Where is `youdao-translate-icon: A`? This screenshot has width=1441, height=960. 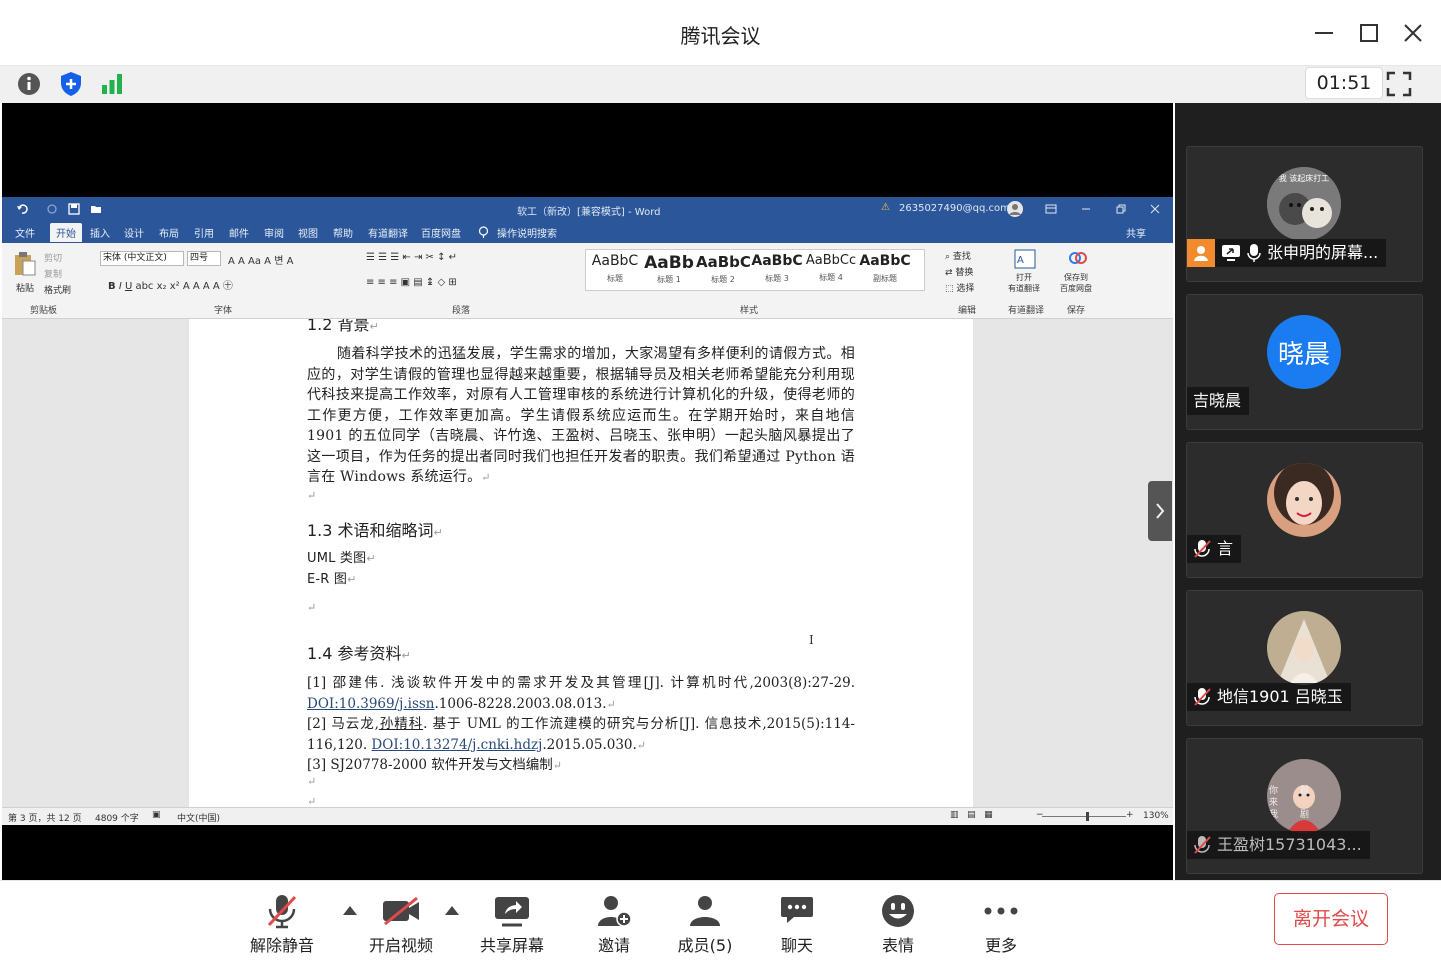 youdao-translate-icon: A is located at coordinates (1025, 259).